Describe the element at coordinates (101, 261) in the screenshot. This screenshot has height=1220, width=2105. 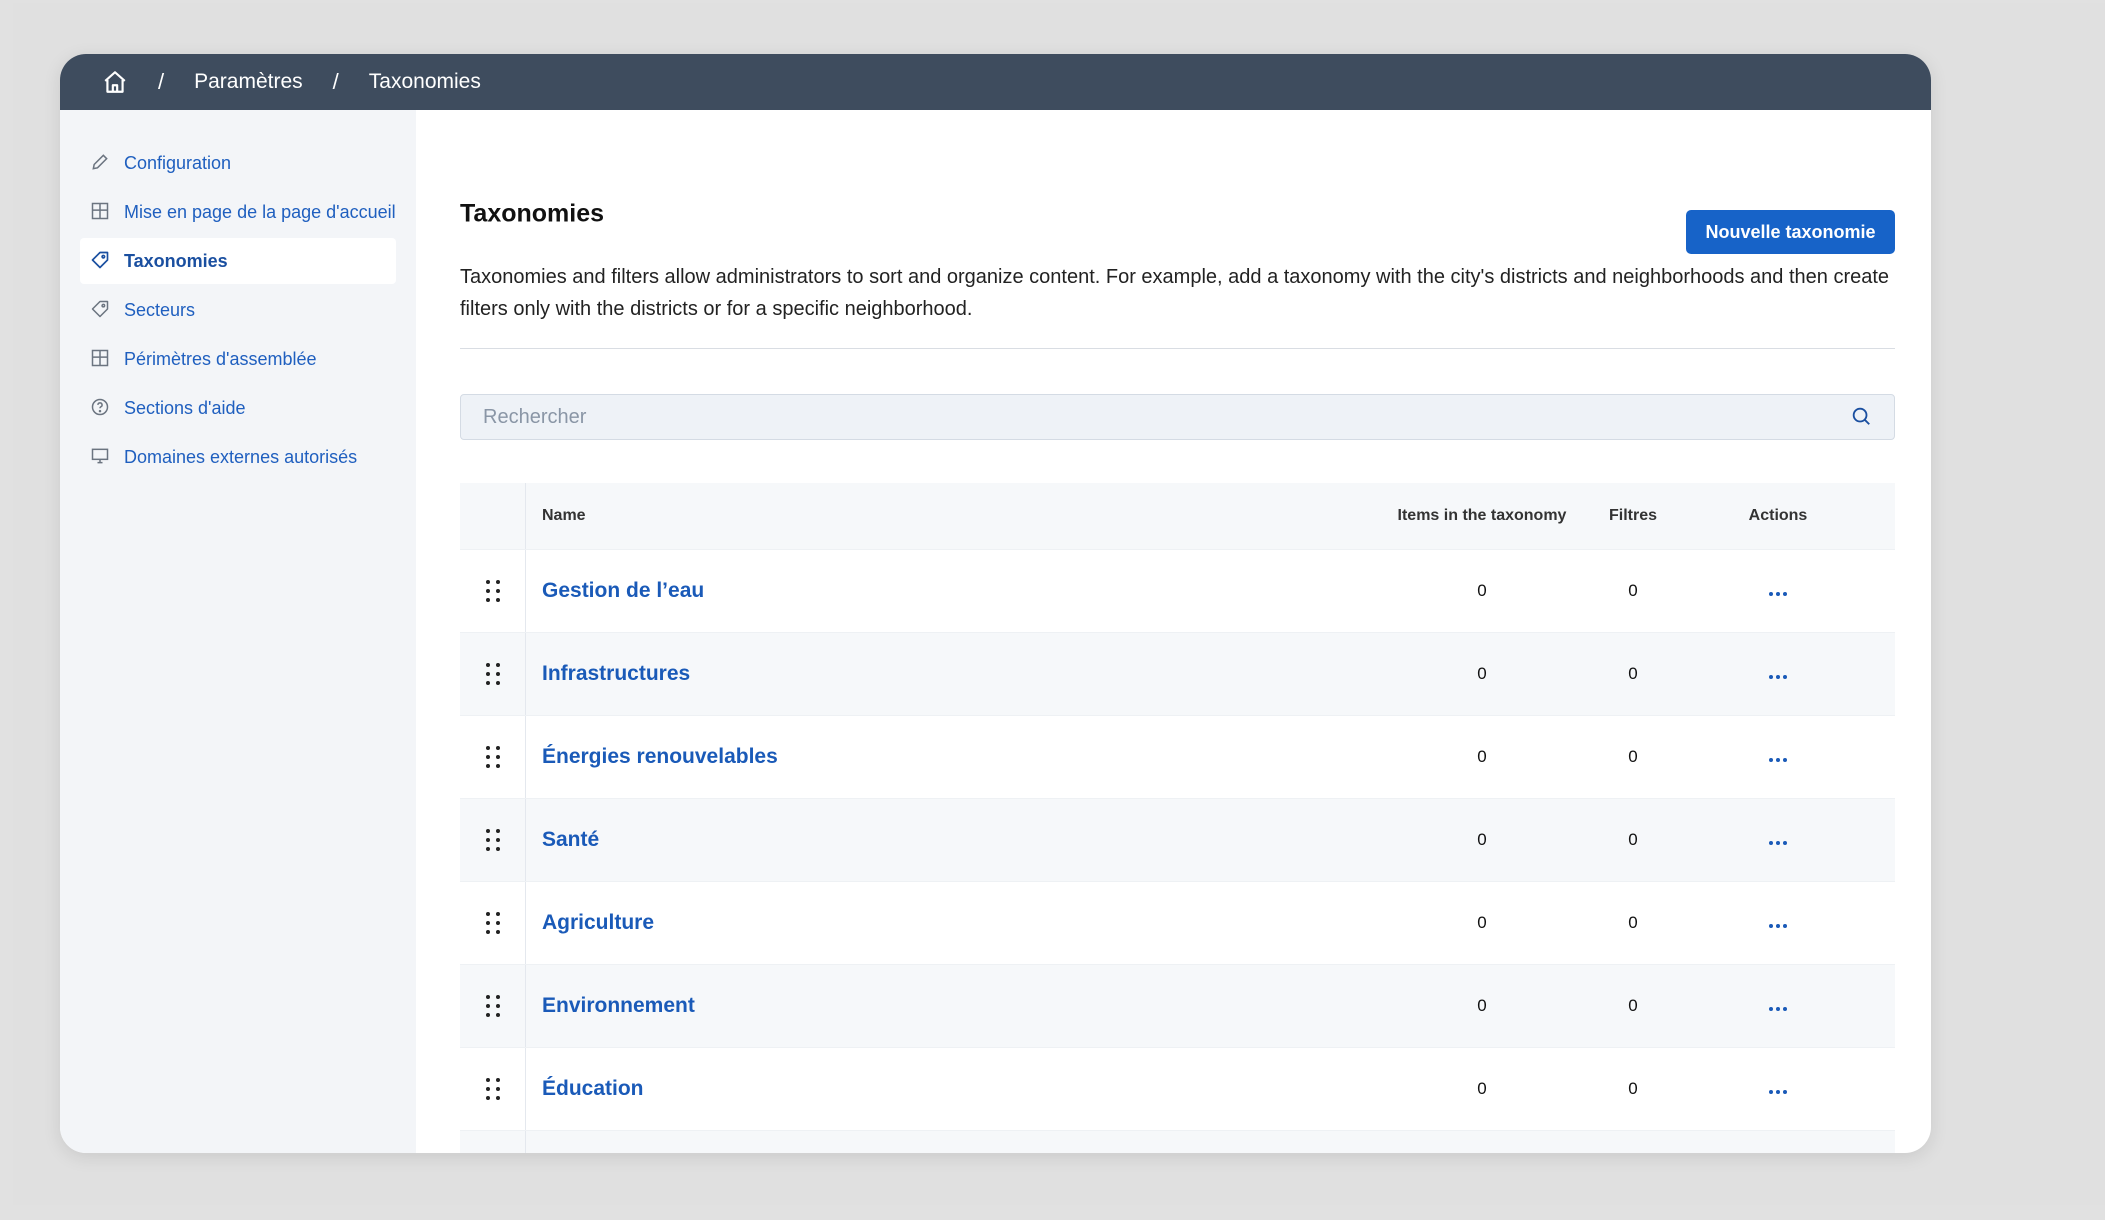
I see `tag-icon` at that location.